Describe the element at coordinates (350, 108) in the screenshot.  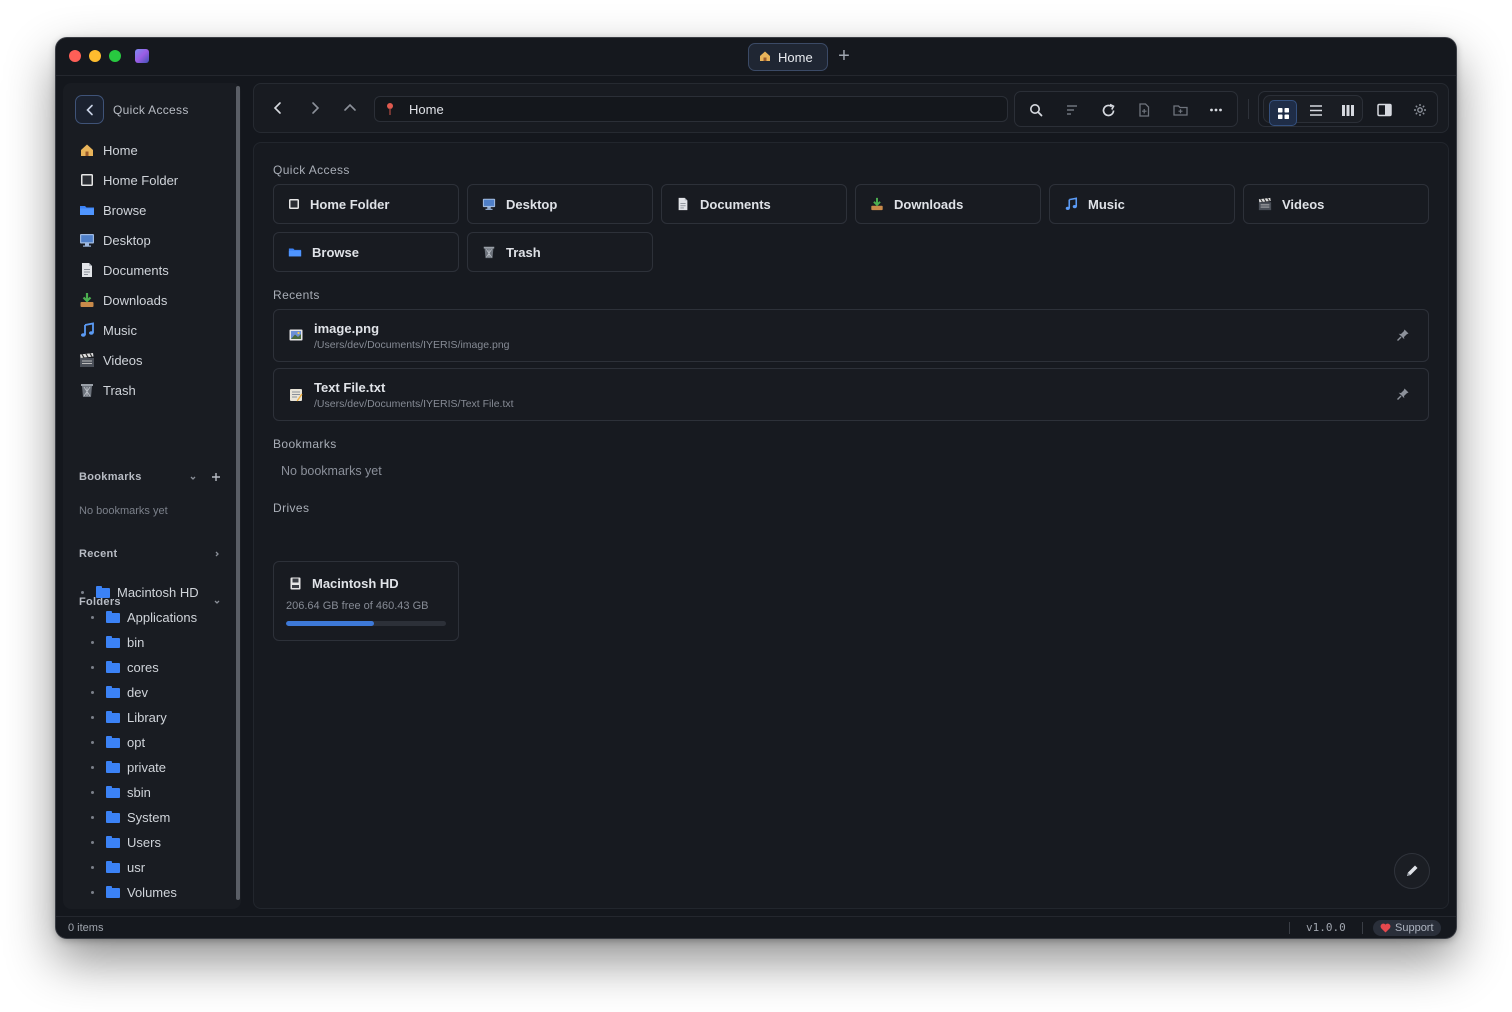
I see `up-button` at that location.